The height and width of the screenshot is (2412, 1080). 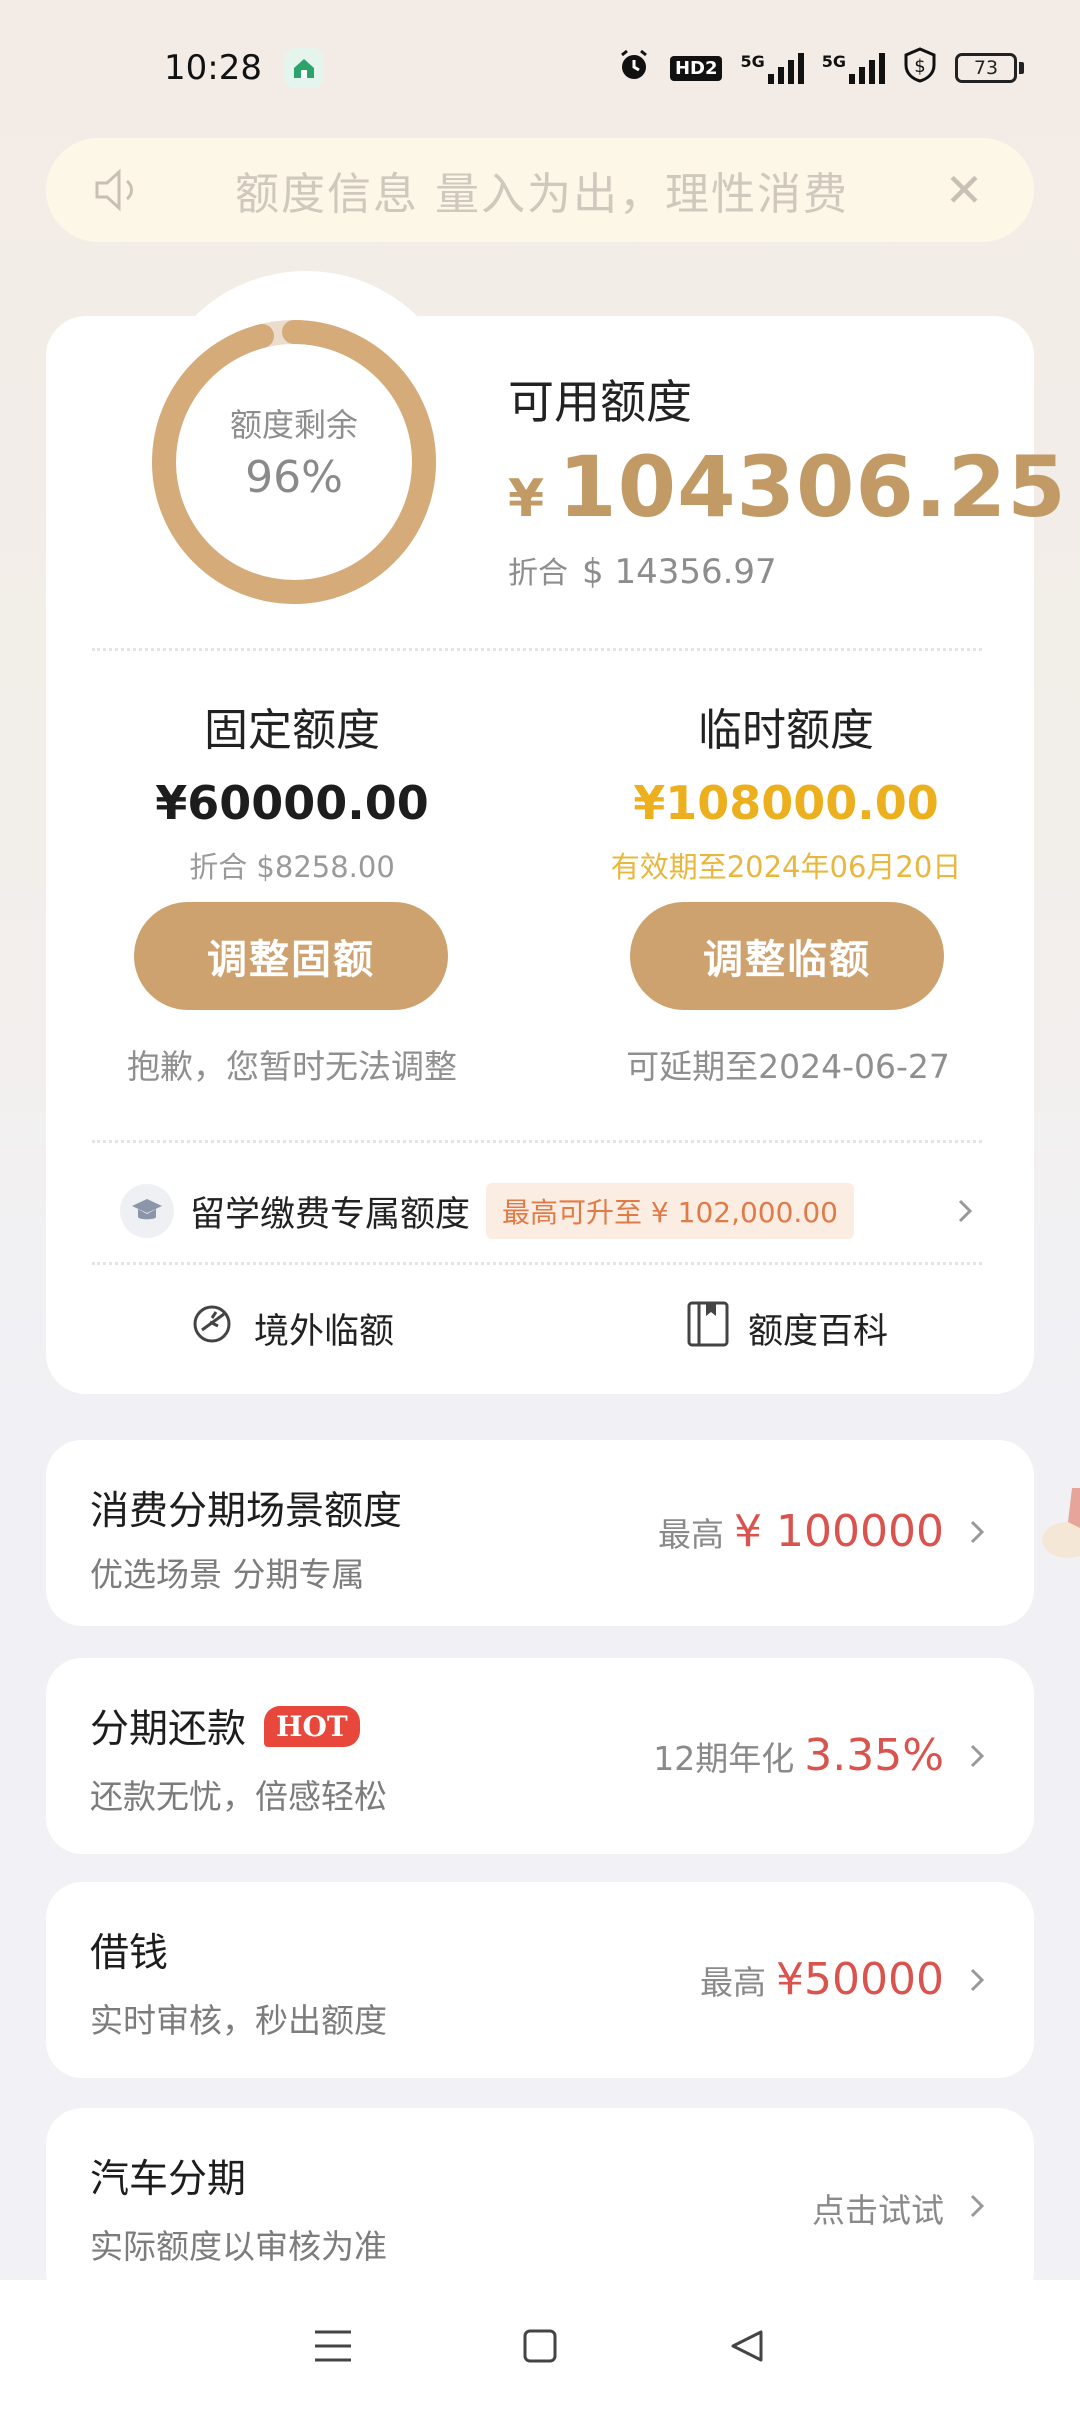 I want to click on card-title-row: 分期还款 HOT, so click(x=225, y=1726).